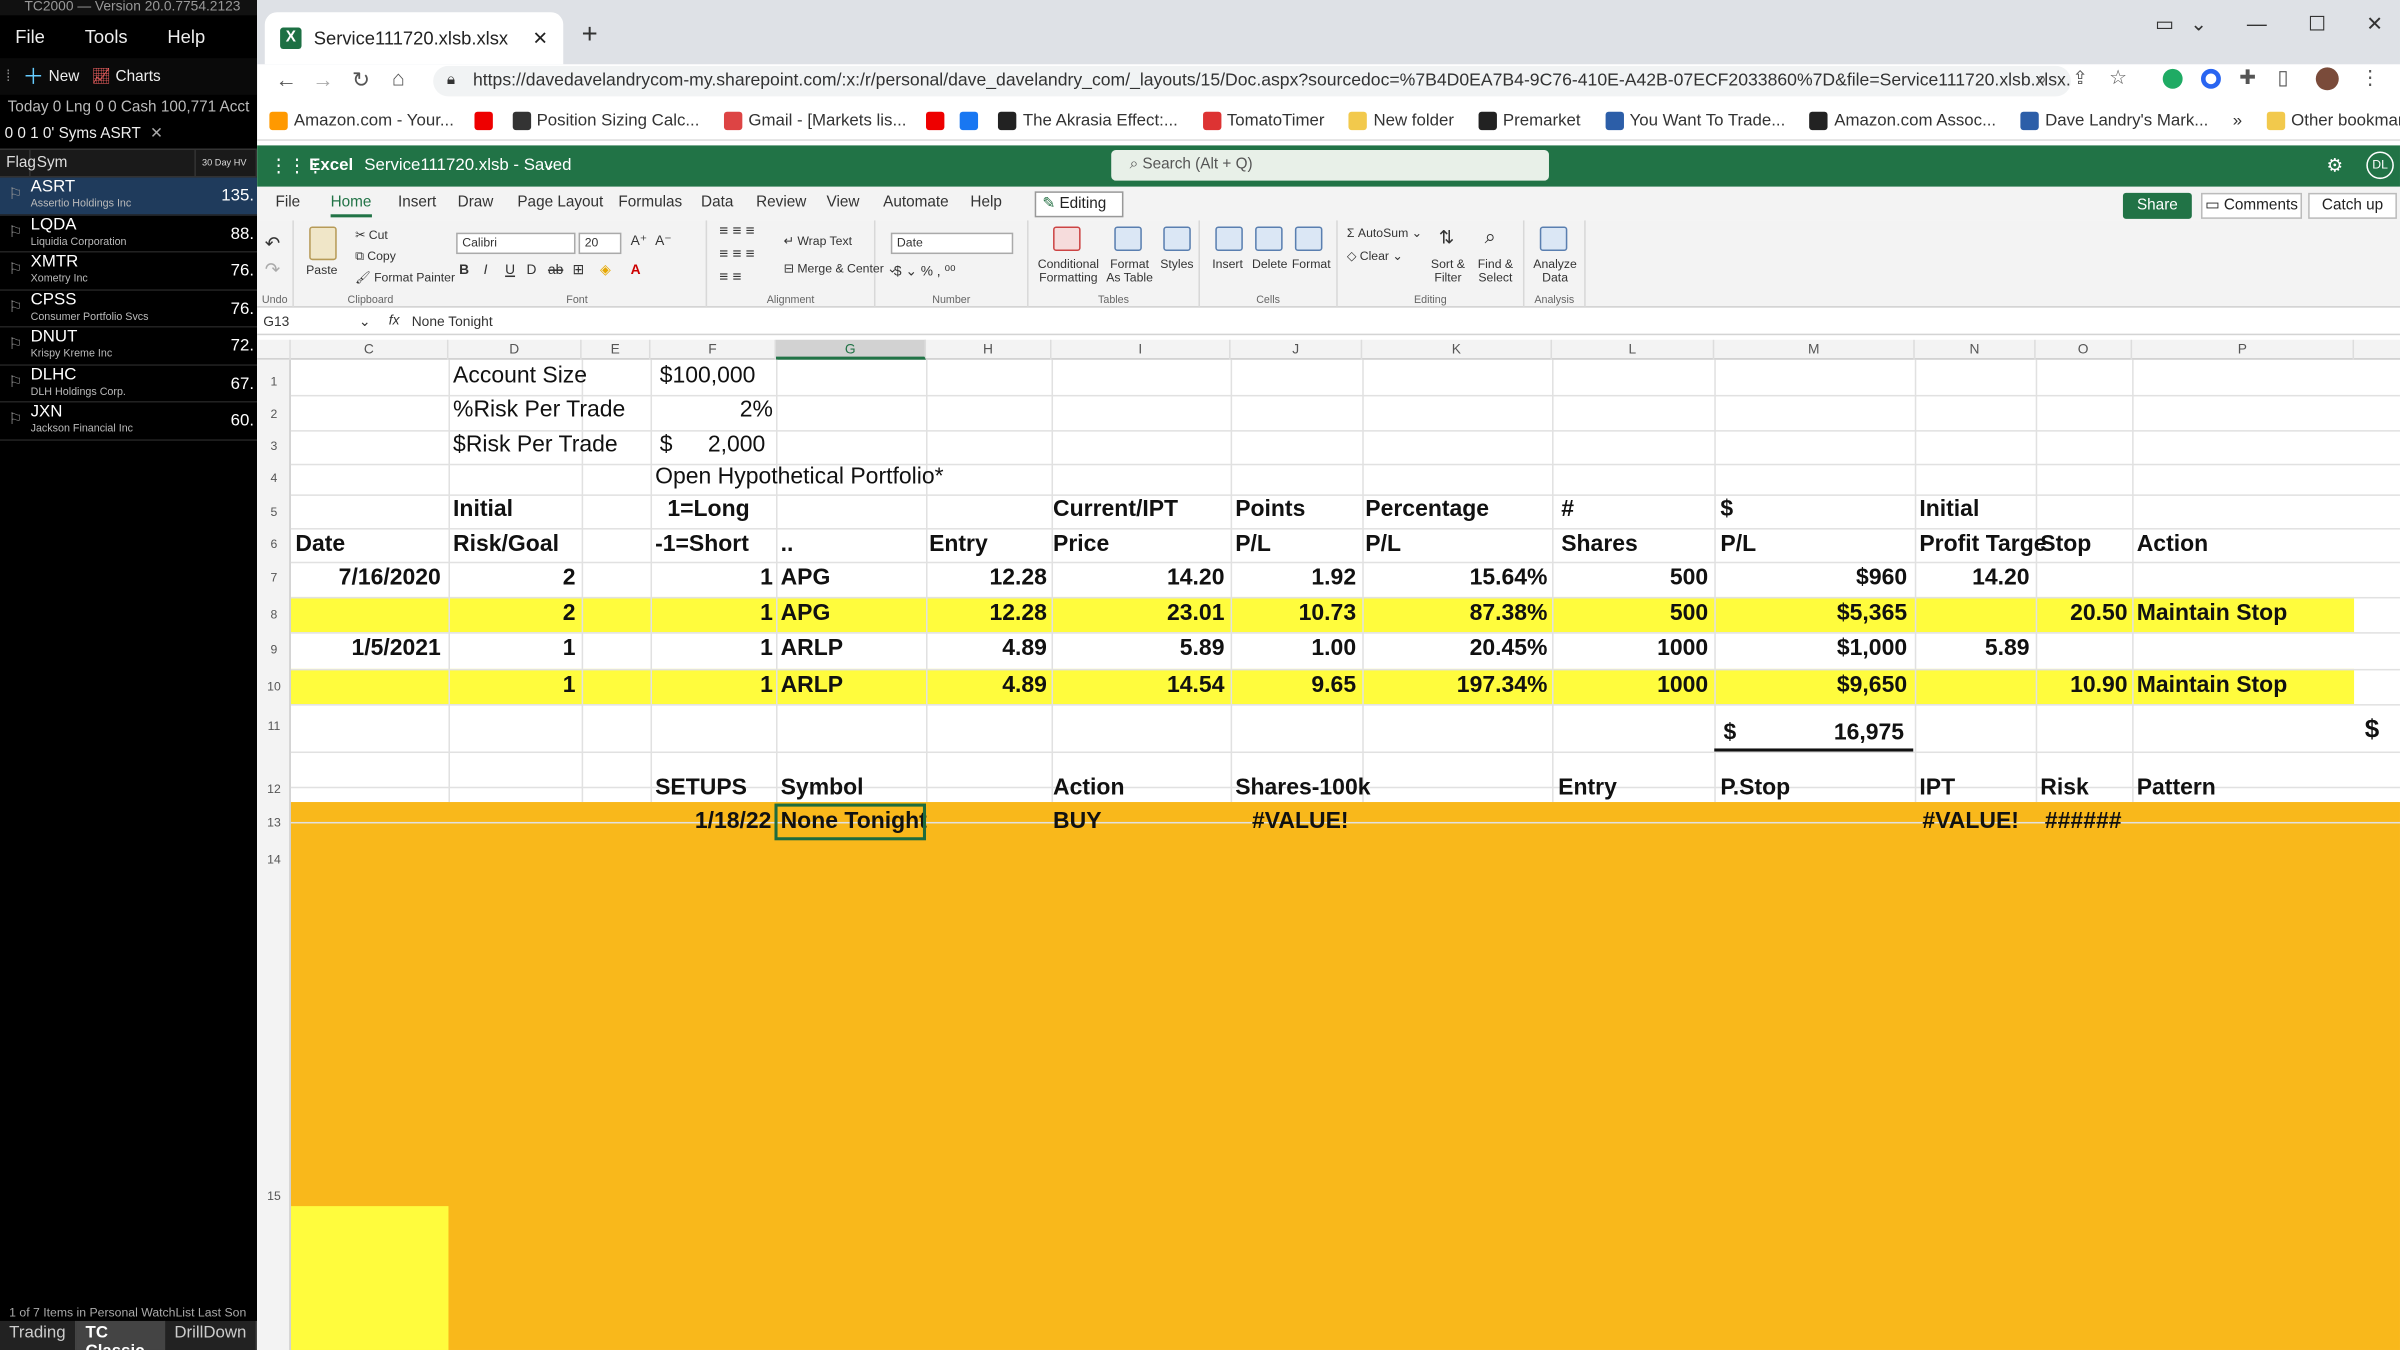  What do you see at coordinates (274, 789) in the screenshot?
I see `row-header: 12` at bounding box center [274, 789].